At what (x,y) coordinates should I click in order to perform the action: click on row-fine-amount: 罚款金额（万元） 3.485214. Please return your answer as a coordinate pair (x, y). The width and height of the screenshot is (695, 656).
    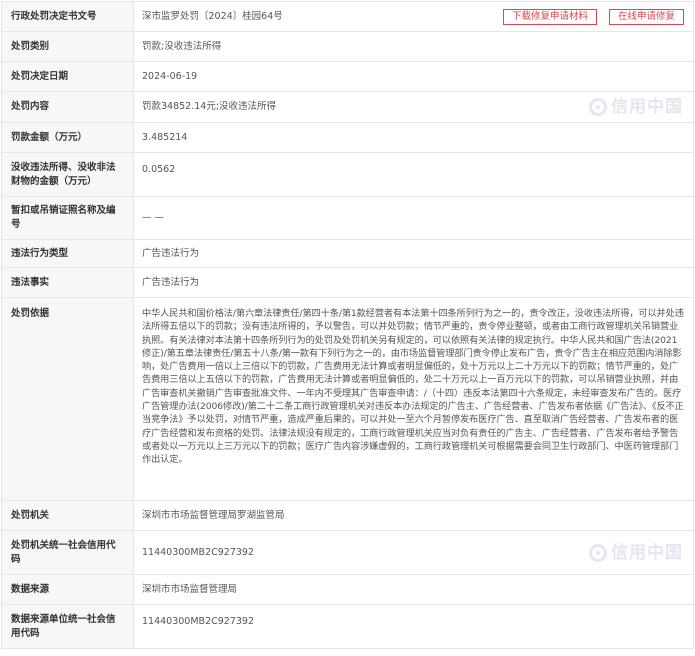
    Looking at the image, I should click on (347, 137).